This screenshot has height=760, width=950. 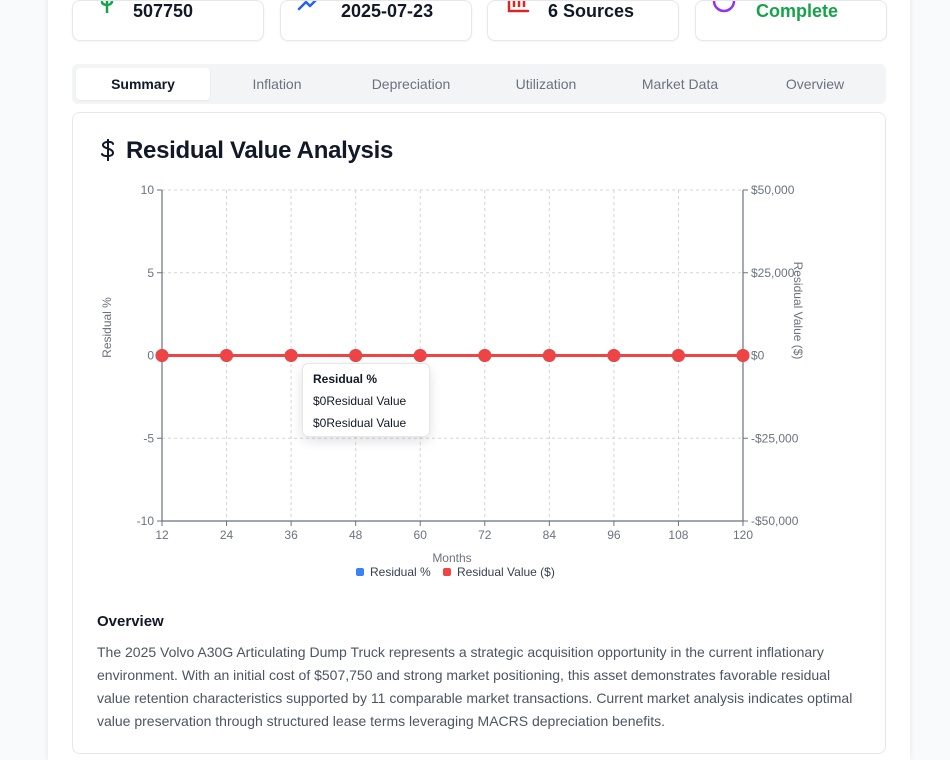 What do you see at coordinates (130, 621) in the screenshot?
I see `overview-heading: Overview` at bounding box center [130, 621].